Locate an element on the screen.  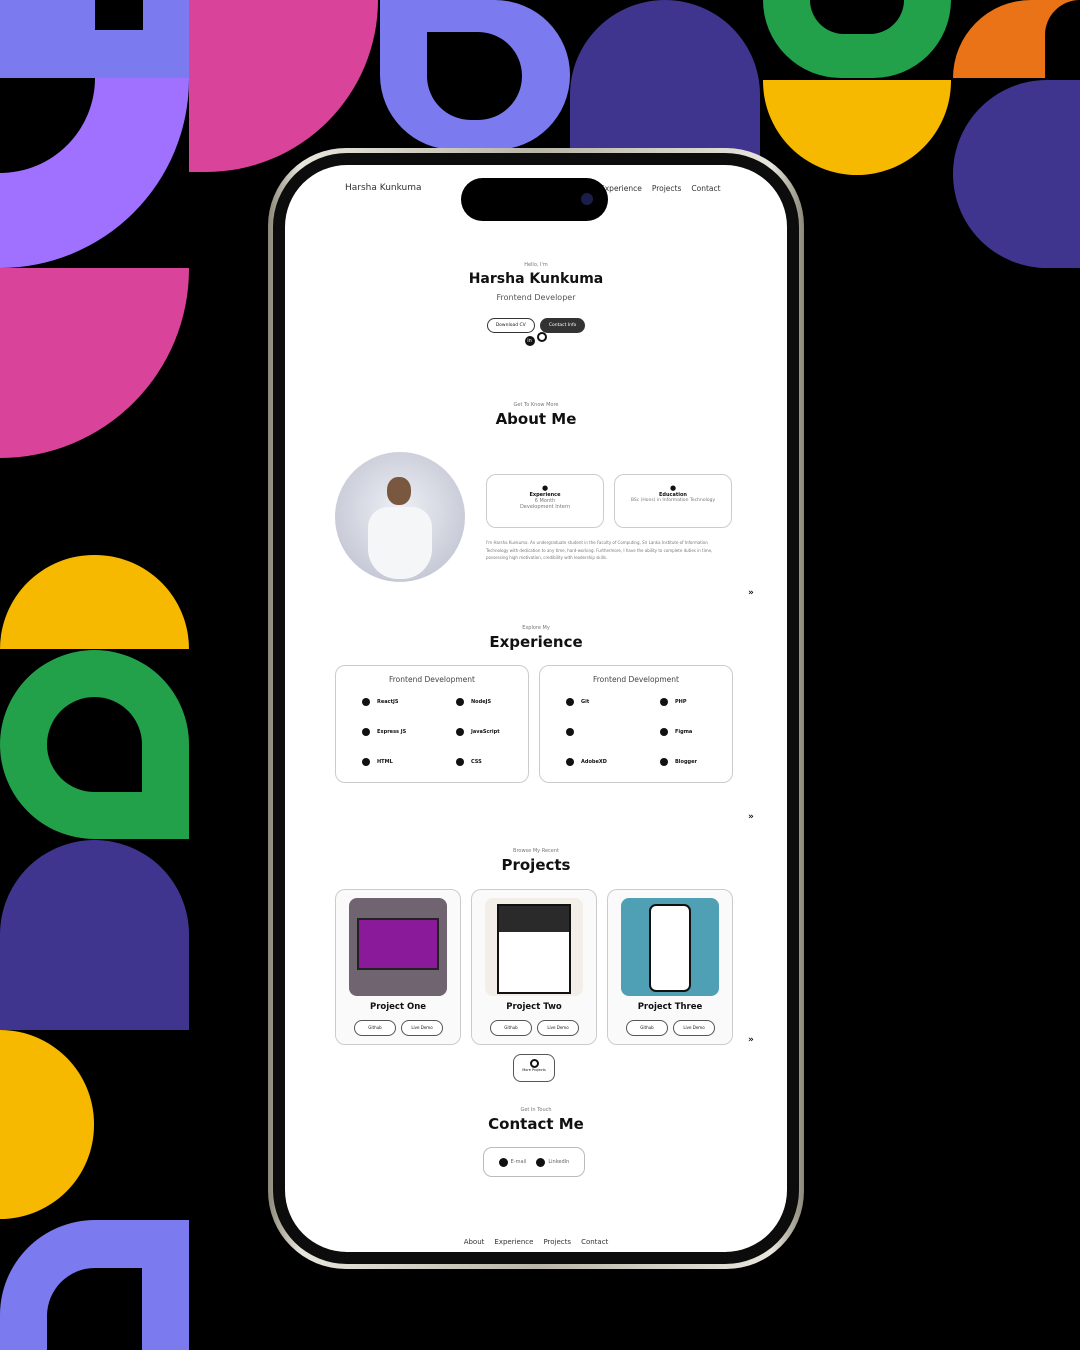
project-card: Project Two Github Live Demo is located at coordinates (534, 967).